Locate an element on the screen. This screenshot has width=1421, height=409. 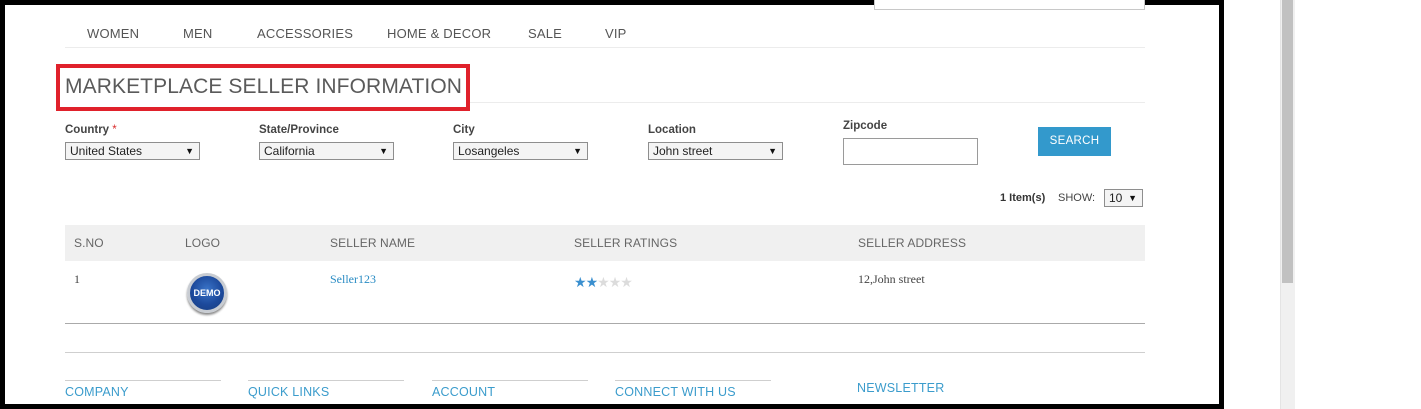
seller-name-link: Seller123 is located at coordinates (353, 279).